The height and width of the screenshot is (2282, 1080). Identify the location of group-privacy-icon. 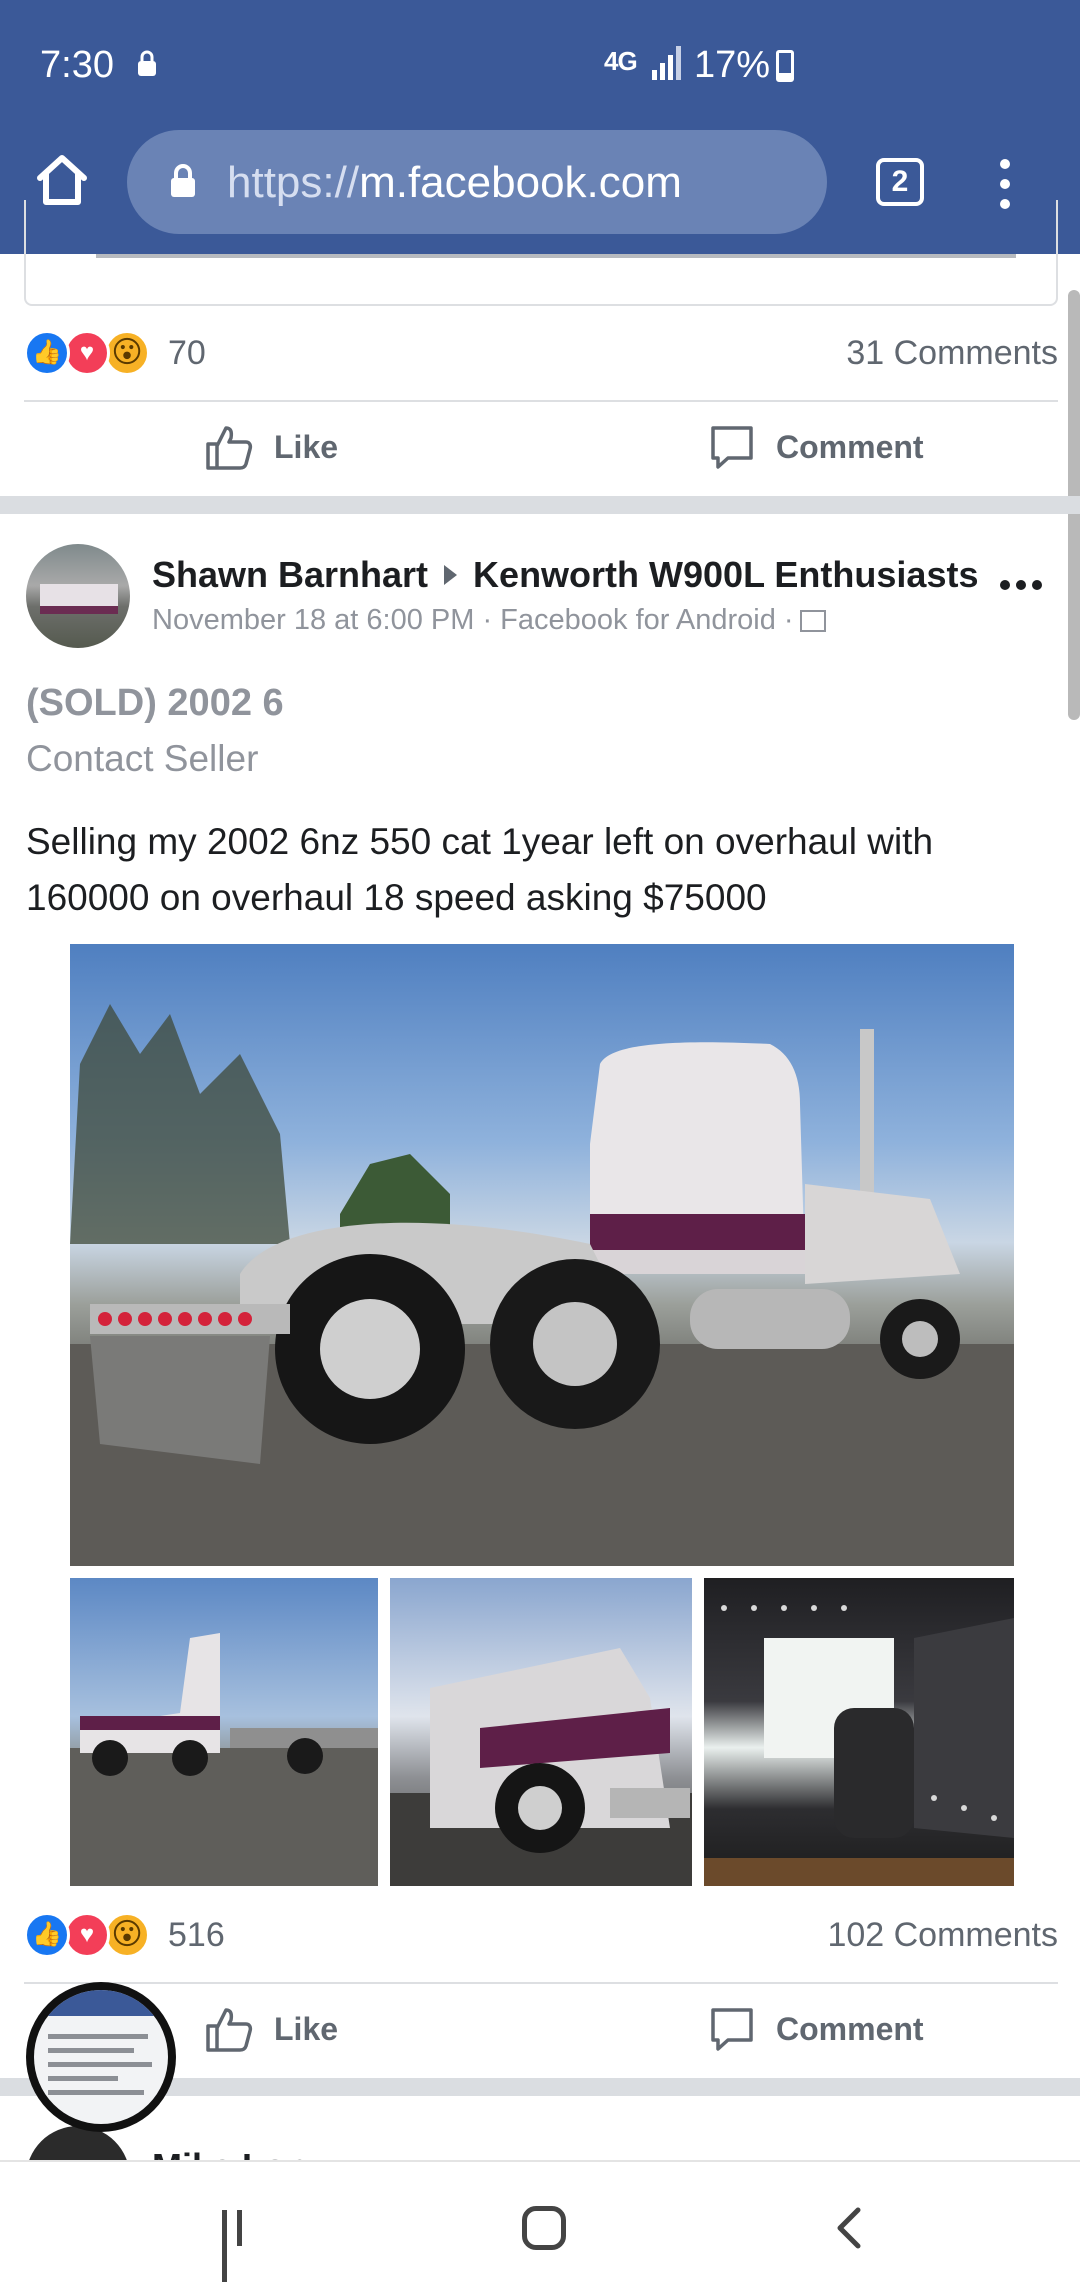
(812, 621).